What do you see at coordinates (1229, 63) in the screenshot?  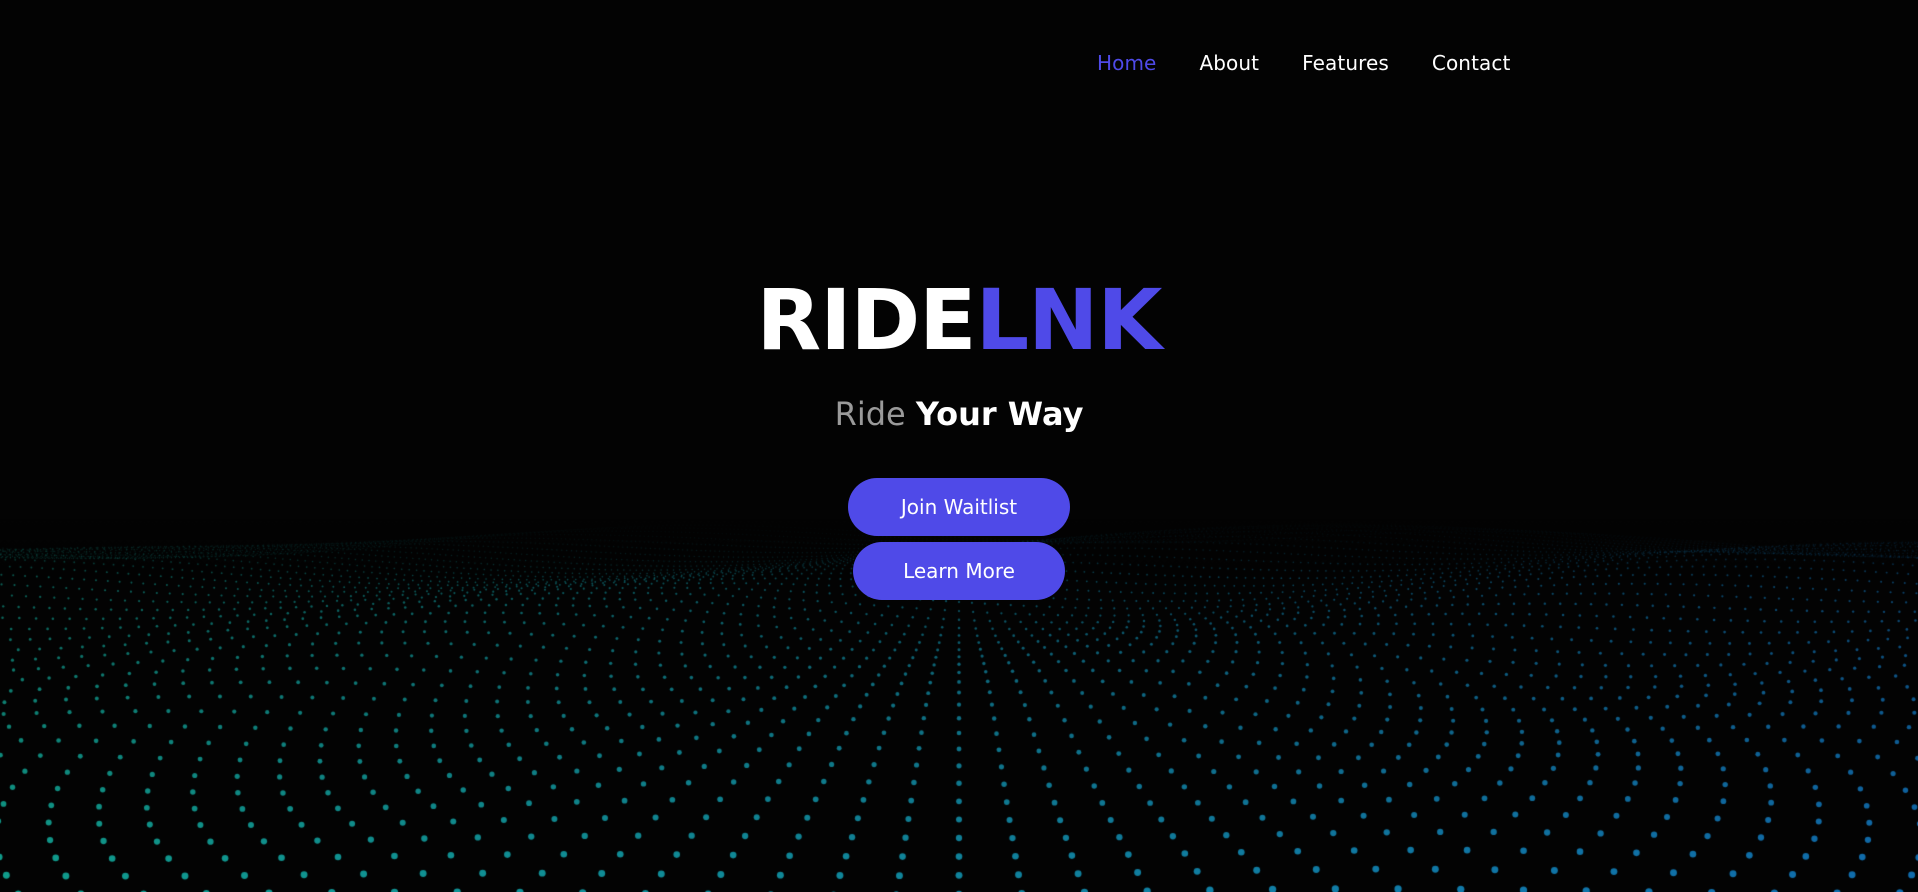 I see `nav-link-about: About` at bounding box center [1229, 63].